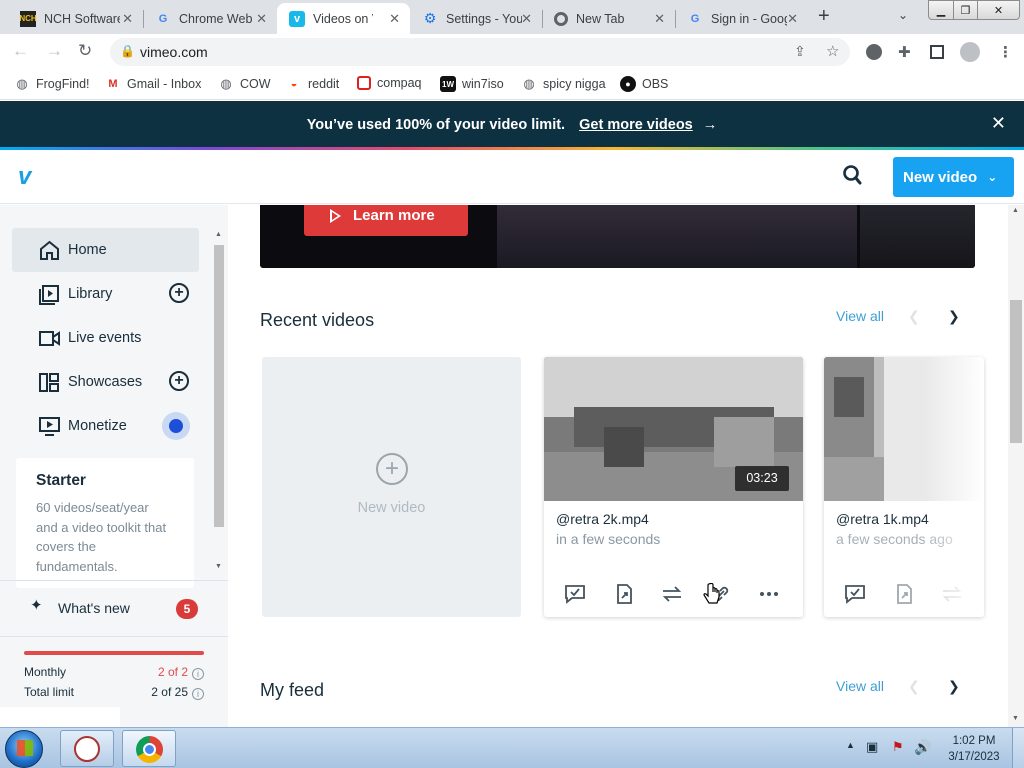 This screenshot has height=768, width=1024. Describe the element at coordinates (24, 177) in the screenshot. I see `vimeo-logo: v` at that location.